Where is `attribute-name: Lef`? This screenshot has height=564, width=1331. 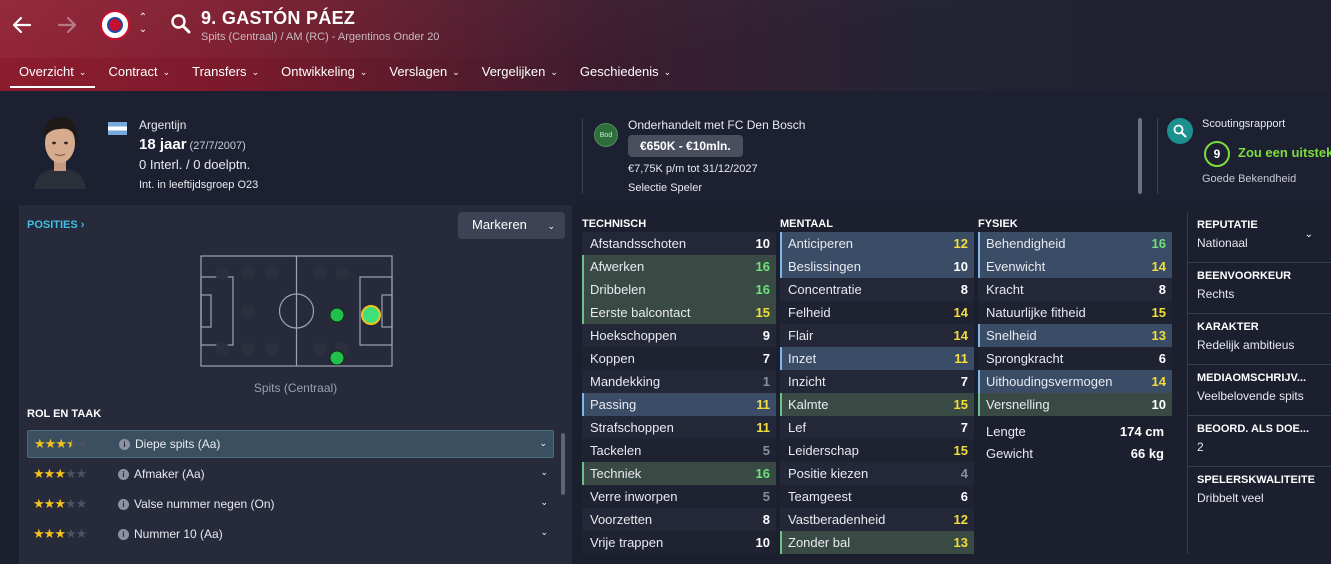
attribute-name: Lef is located at coordinates (797, 427).